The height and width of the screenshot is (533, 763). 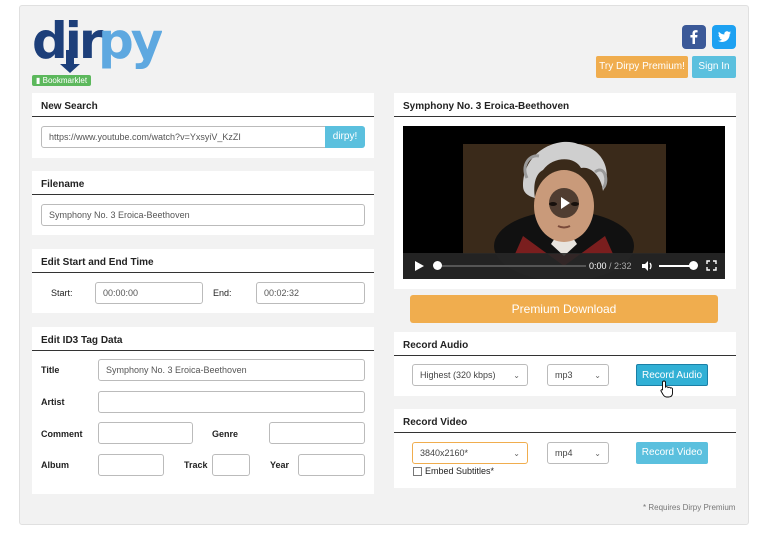 What do you see at coordinates (317, 433) in the screenshot?
I see `id3-genre-input` at bounding box center [317, 433].